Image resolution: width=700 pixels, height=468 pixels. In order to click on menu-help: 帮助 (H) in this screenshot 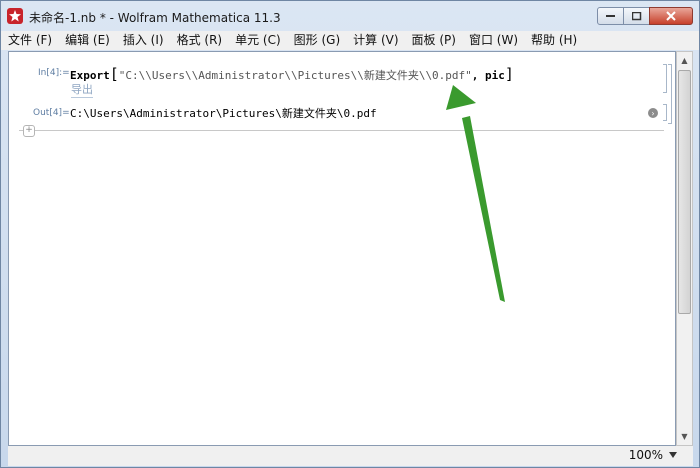, I will do `click(553, 40)`.